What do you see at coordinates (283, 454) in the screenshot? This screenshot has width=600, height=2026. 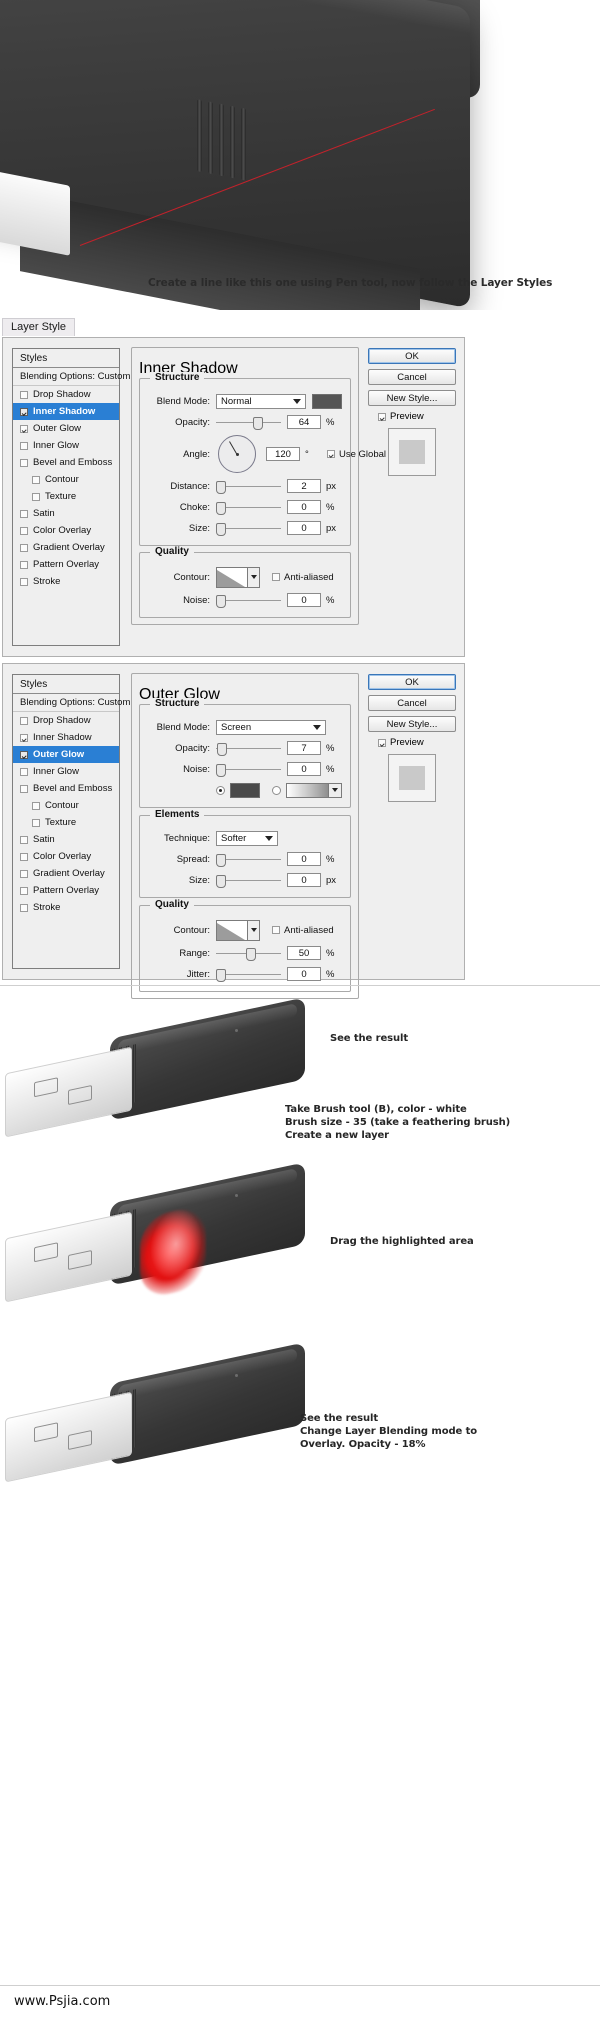 I see `angle-value: 120` at bounding box center [283, 454].